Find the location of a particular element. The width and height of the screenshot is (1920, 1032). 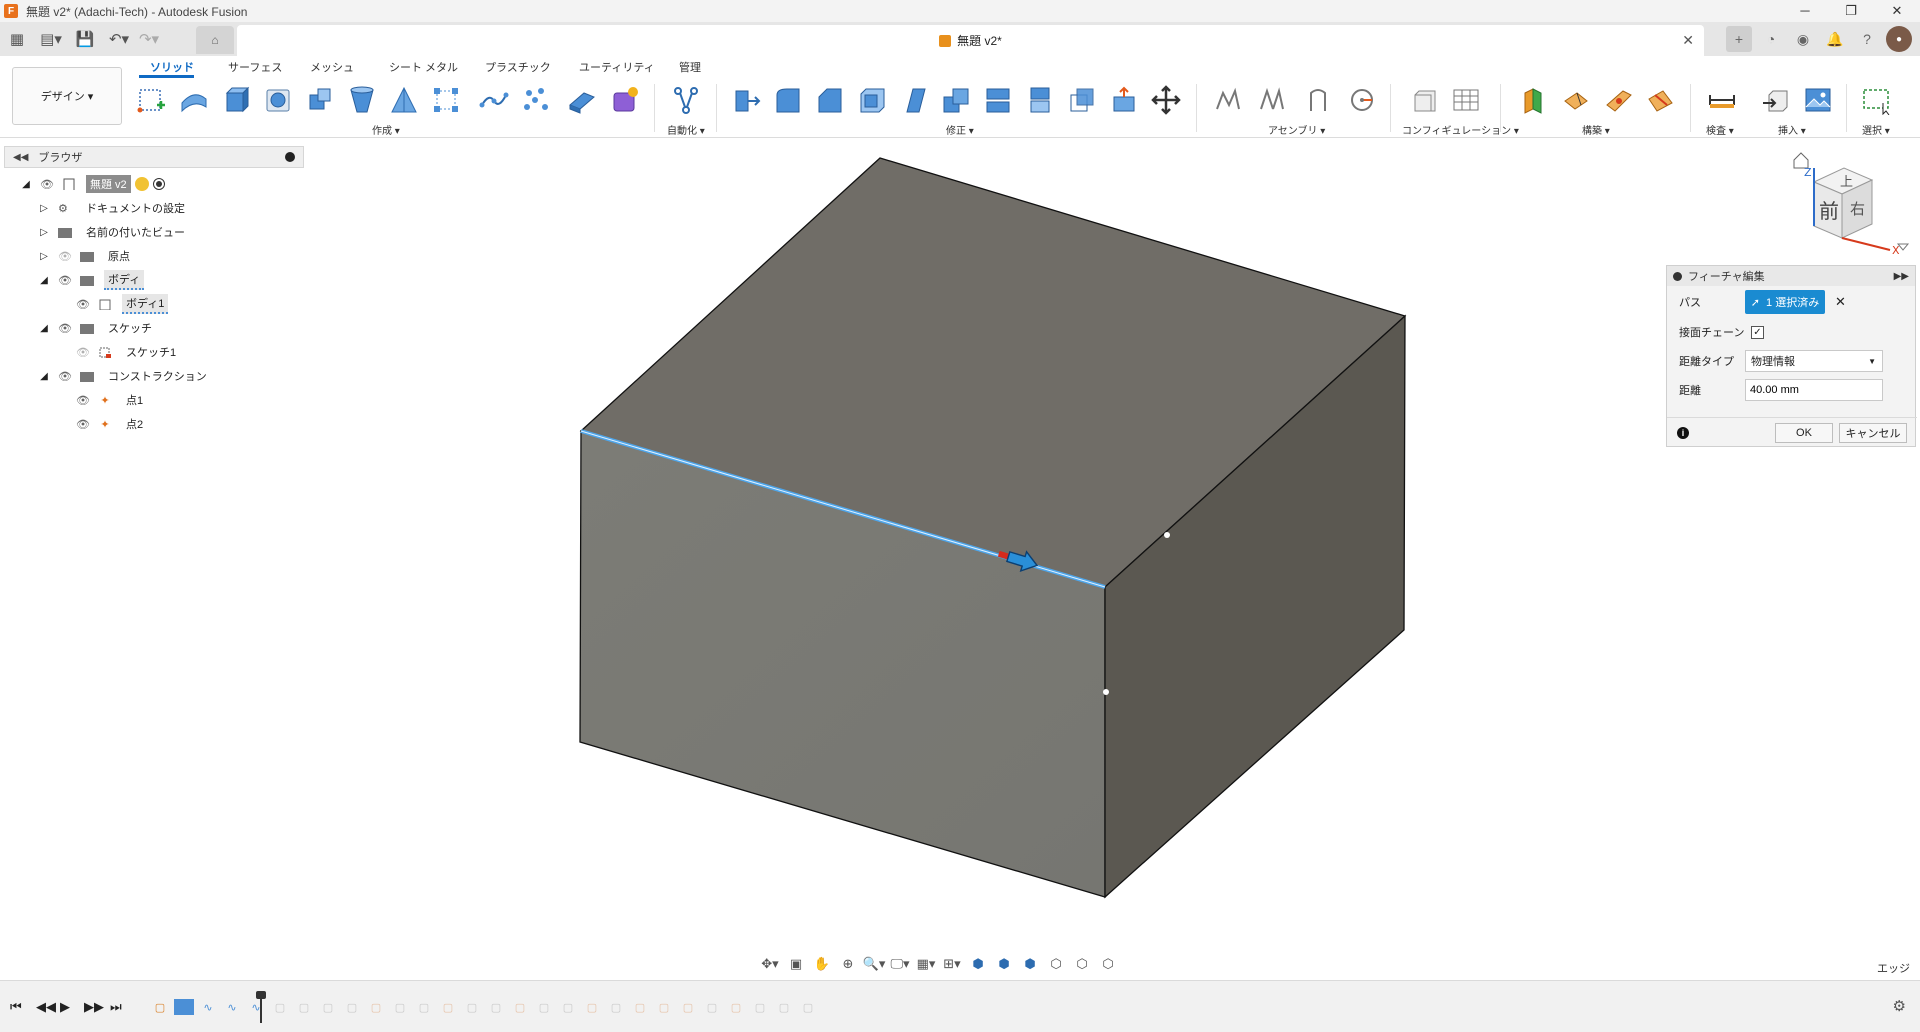

info-icon: i is located at coordinates (1683, 433).